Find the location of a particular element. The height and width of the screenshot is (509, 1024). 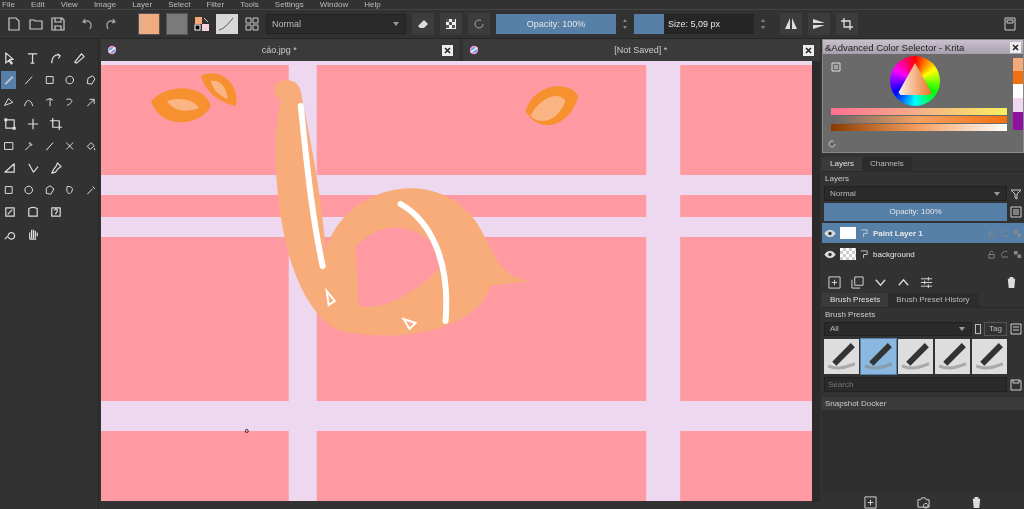

search-field: Search is located at coordinates (915, 384).